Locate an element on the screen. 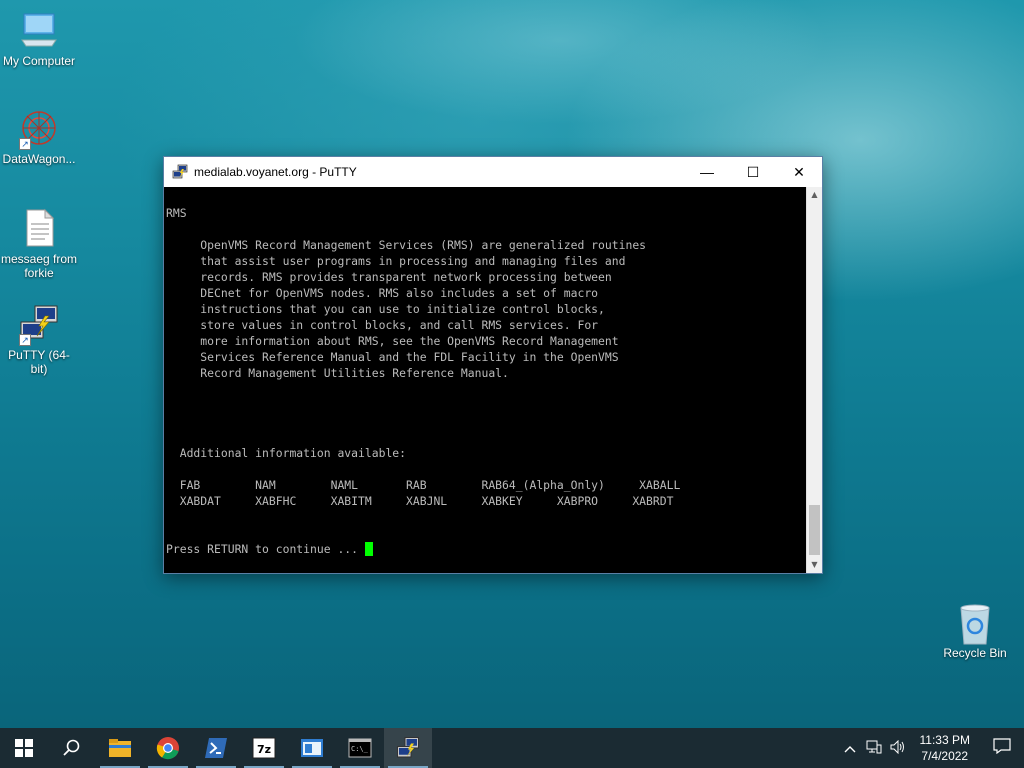  taskbar-chrome is located at coordinates (168, 748).